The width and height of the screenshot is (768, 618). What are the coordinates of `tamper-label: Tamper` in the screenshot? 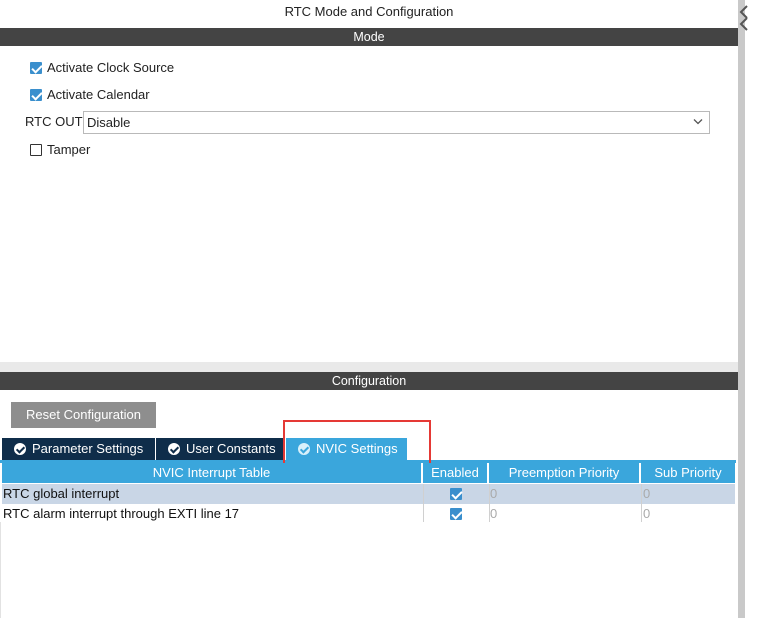 It's located at (69, 149).